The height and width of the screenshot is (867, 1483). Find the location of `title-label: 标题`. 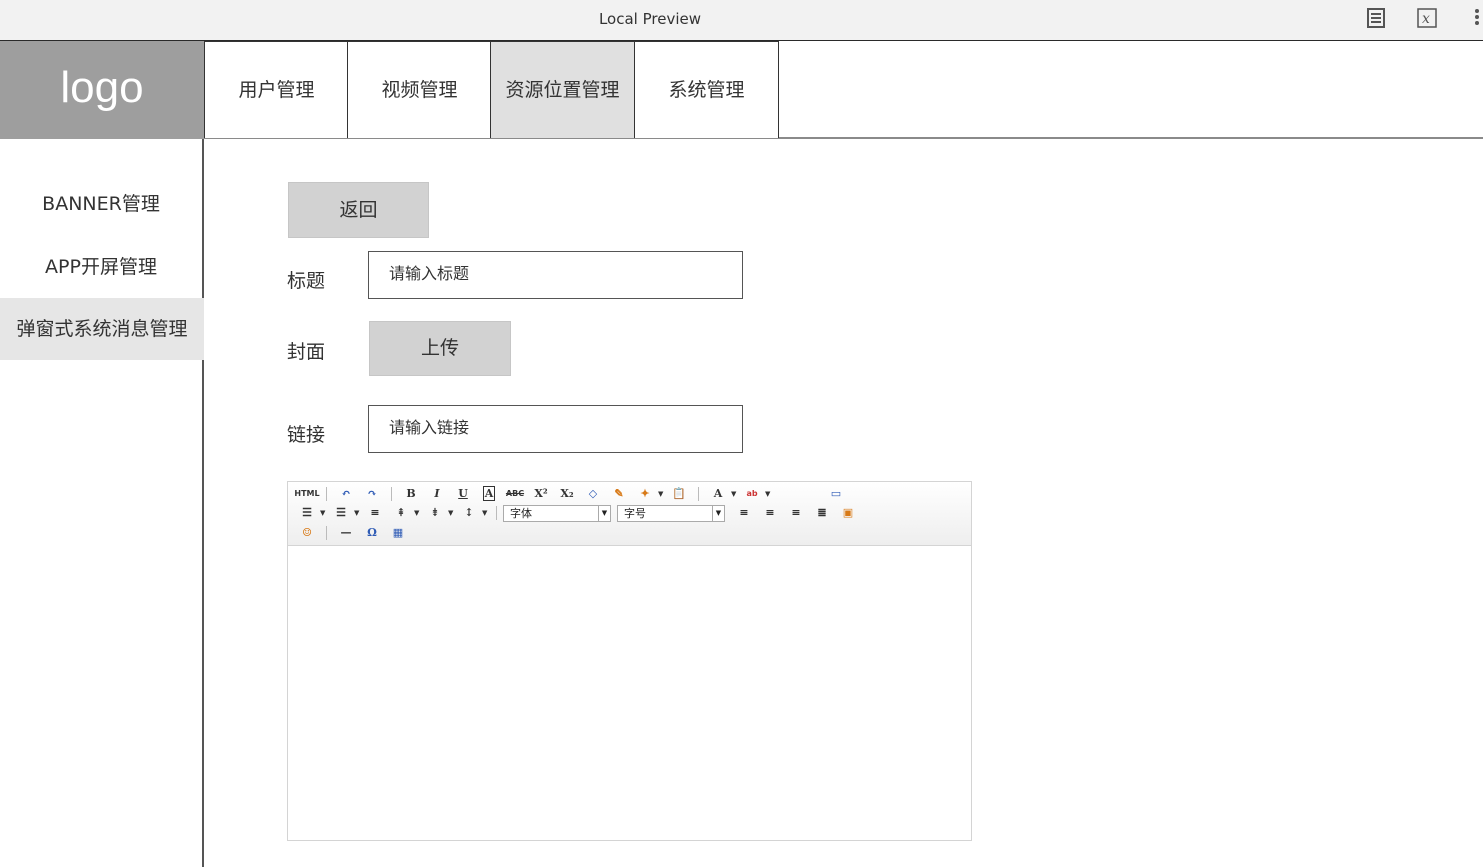

title-label: 标题 is located at coordinates (306, 281).